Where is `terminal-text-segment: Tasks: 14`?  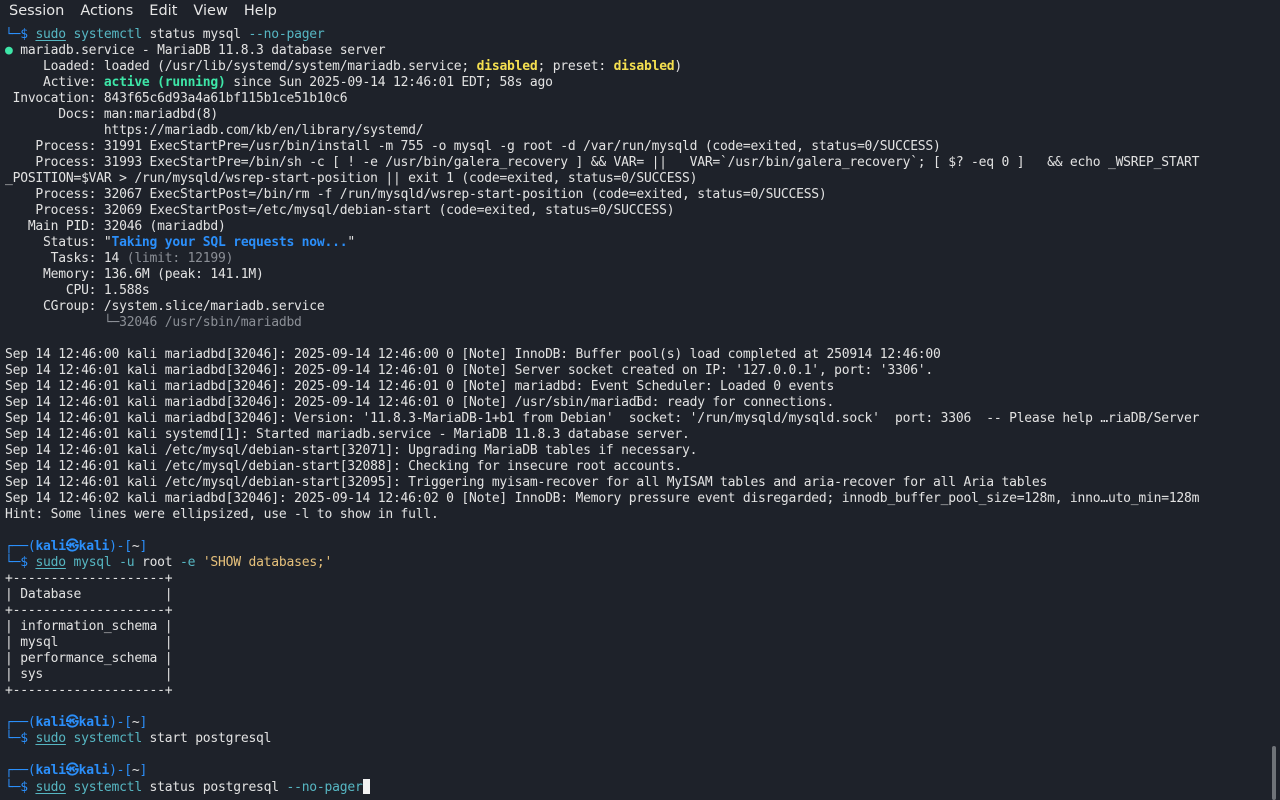 terminal-text-segment: Tasks: 14 is located at coordinates (66, 258).